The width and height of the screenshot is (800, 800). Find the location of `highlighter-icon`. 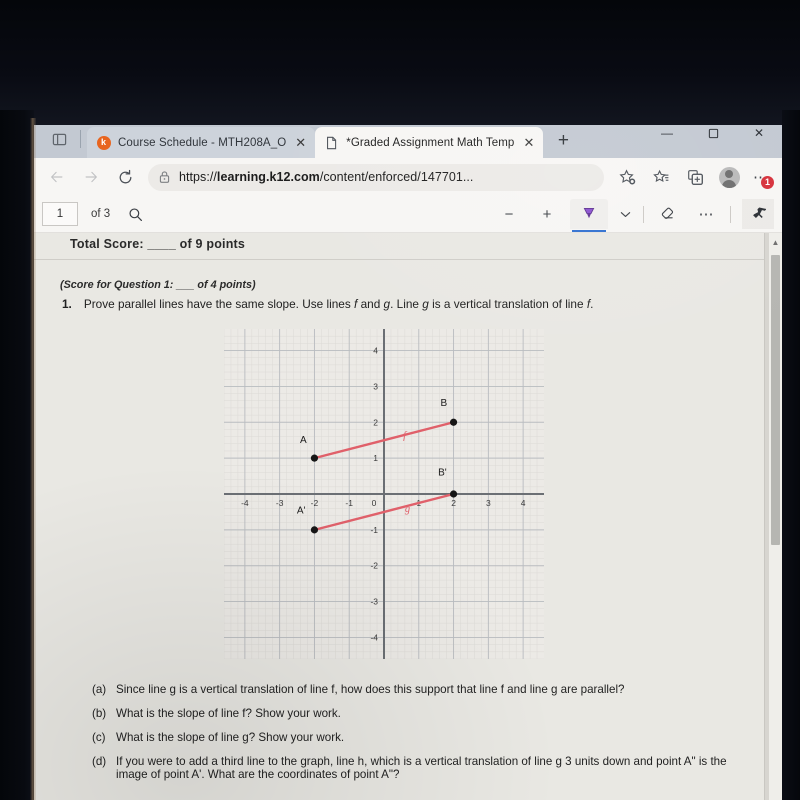

highlighter-icon is located at coordinates (589, 215).